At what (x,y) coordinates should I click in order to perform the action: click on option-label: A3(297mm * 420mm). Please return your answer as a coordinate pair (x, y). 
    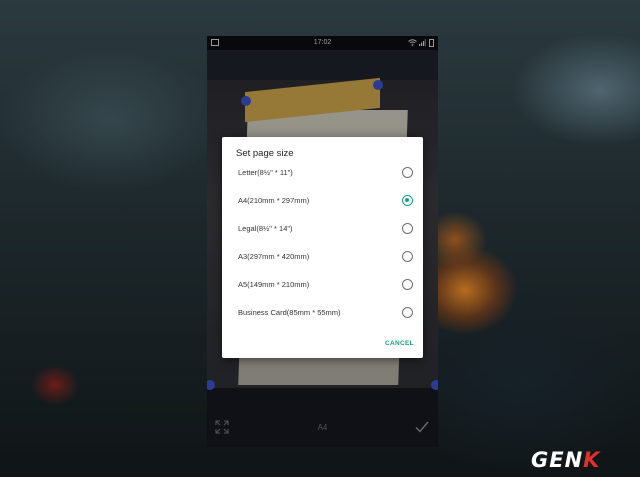
    Looking at the image, I should click on (274, 256).